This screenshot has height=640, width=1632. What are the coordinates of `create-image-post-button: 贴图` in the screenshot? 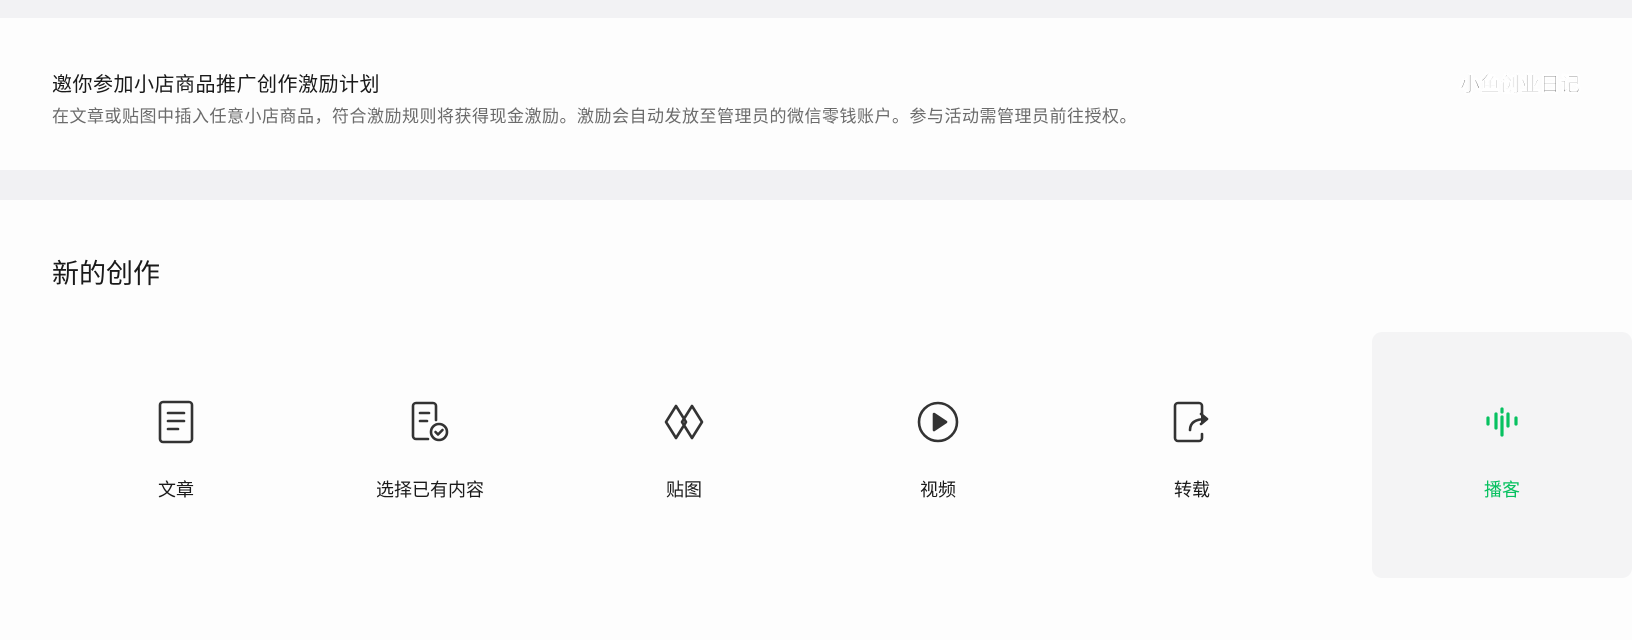 It's located at (684, 455).